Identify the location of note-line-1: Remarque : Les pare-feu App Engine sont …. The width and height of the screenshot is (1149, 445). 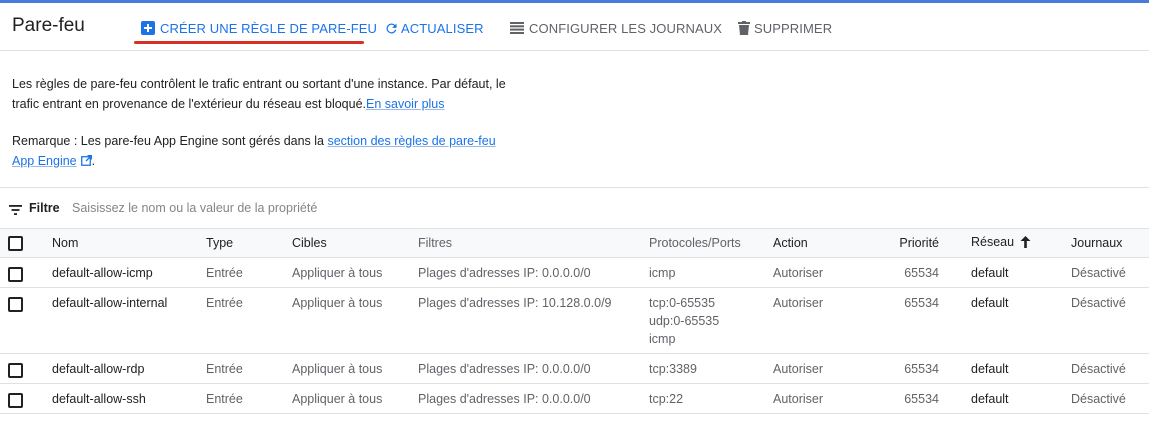
(254, 141).